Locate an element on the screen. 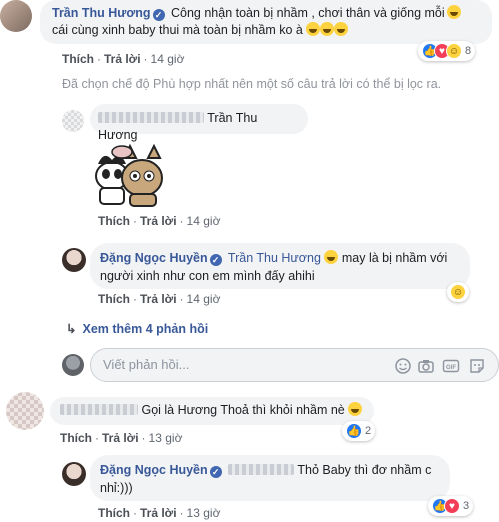 Image resolution: width=499 pixels, height=522 pixels. smiley-icon is located at coordinates (403, 366).